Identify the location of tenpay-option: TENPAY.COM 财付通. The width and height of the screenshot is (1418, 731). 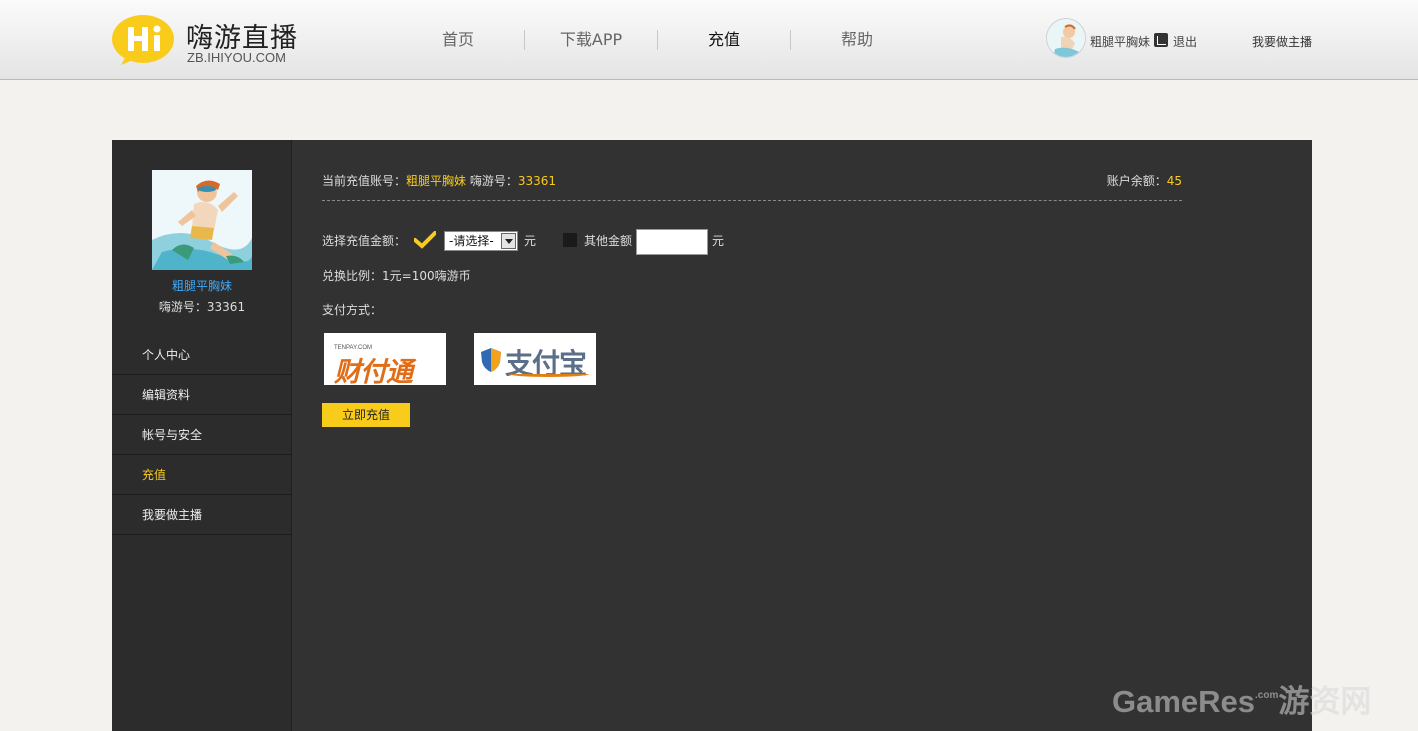
(385, 359).